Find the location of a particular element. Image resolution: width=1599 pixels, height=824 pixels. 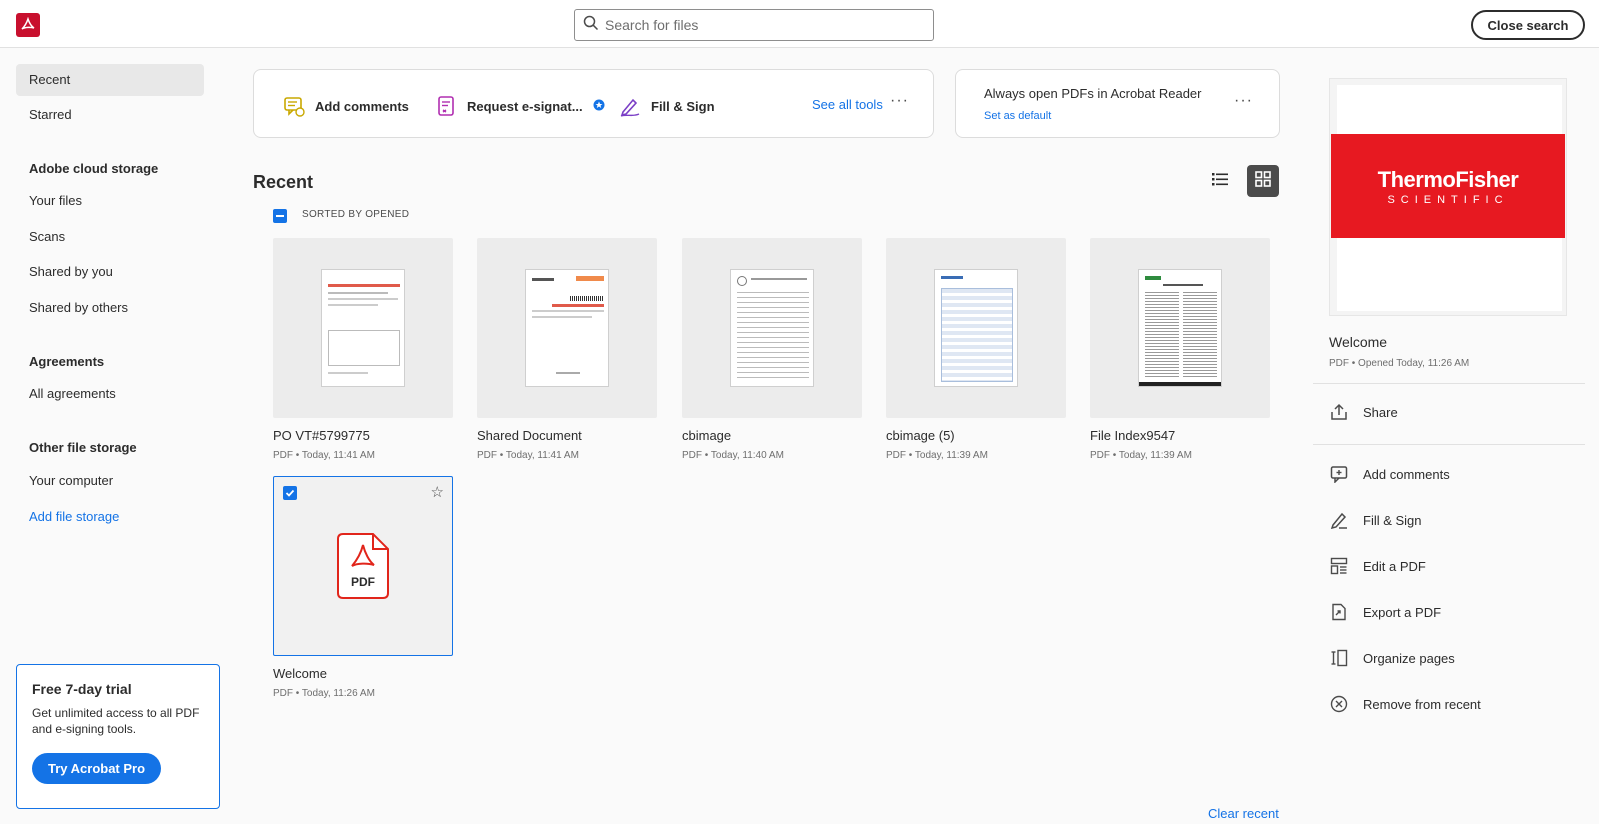

sidebar-item-your-computer: Your computer is located at coordinates (110, 481).